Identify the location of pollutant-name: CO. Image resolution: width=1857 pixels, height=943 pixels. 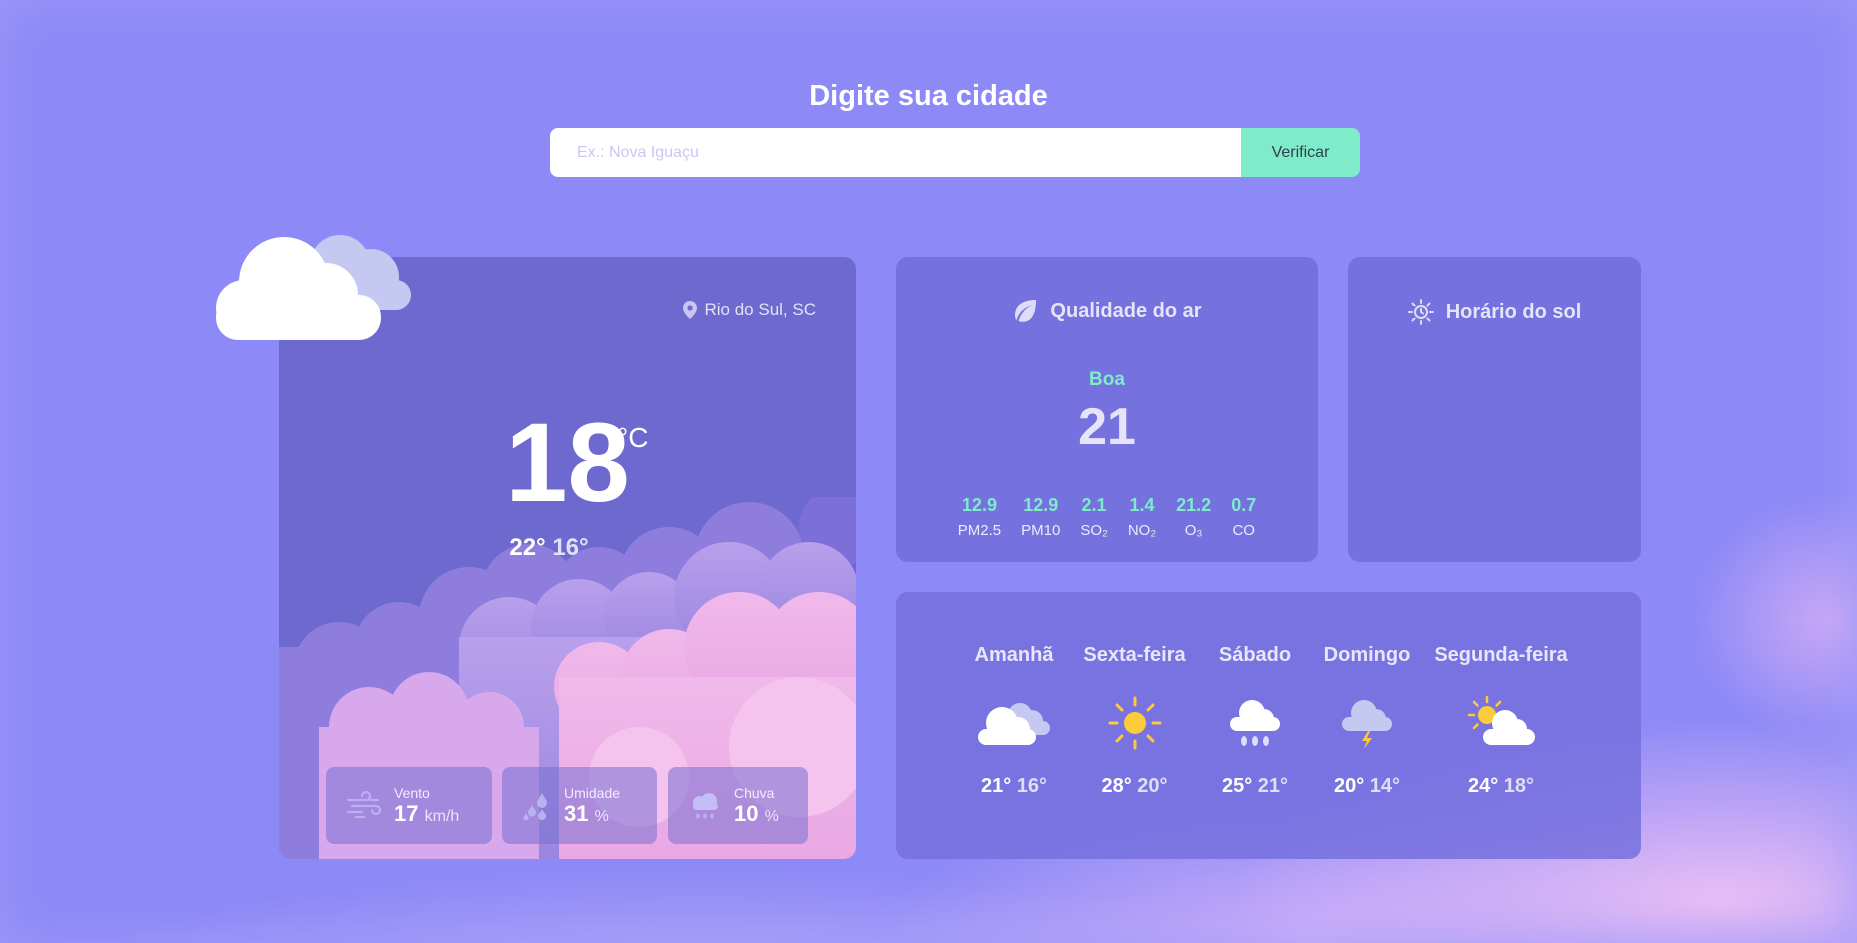
(1243, 530).